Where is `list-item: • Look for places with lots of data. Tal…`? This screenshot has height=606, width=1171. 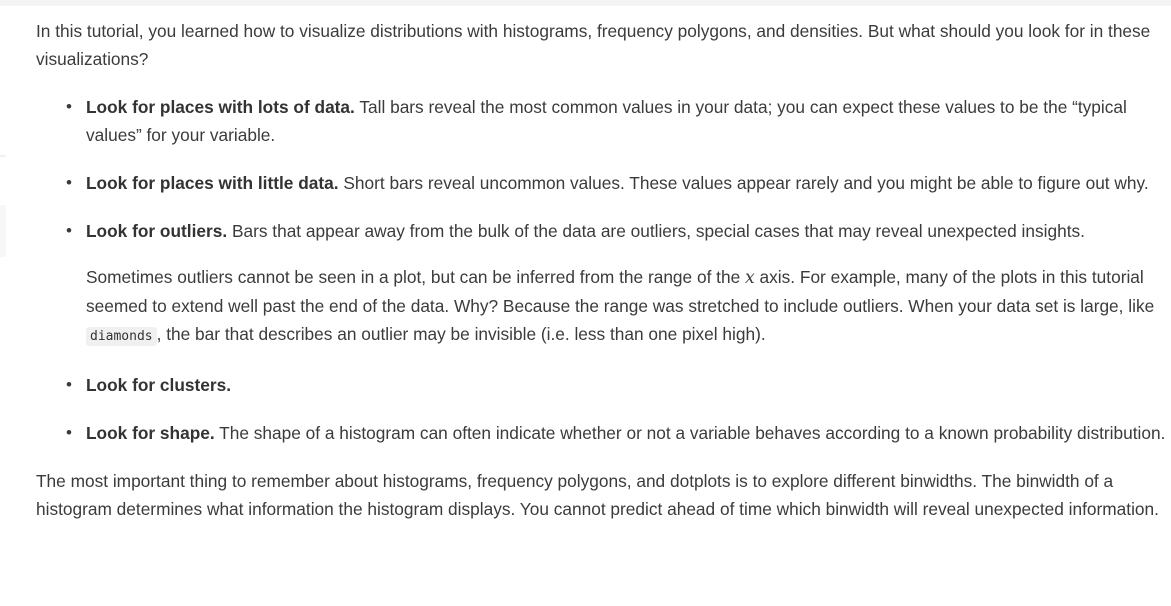 list-item: • Look for places with lots of data. Tal… is located at coordinates (601, 121).